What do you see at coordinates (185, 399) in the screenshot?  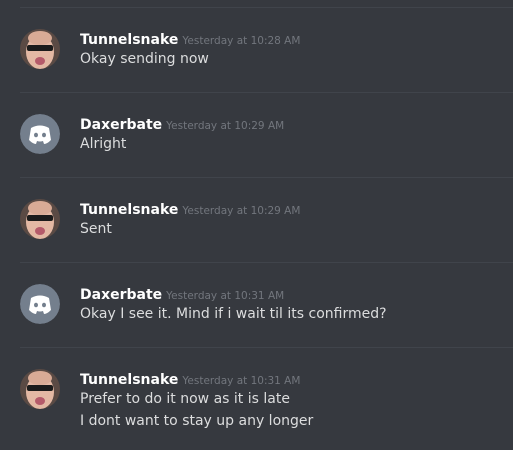 I see `message-text: Prefer to do it now as it is late` at bounding box center [185, 399].